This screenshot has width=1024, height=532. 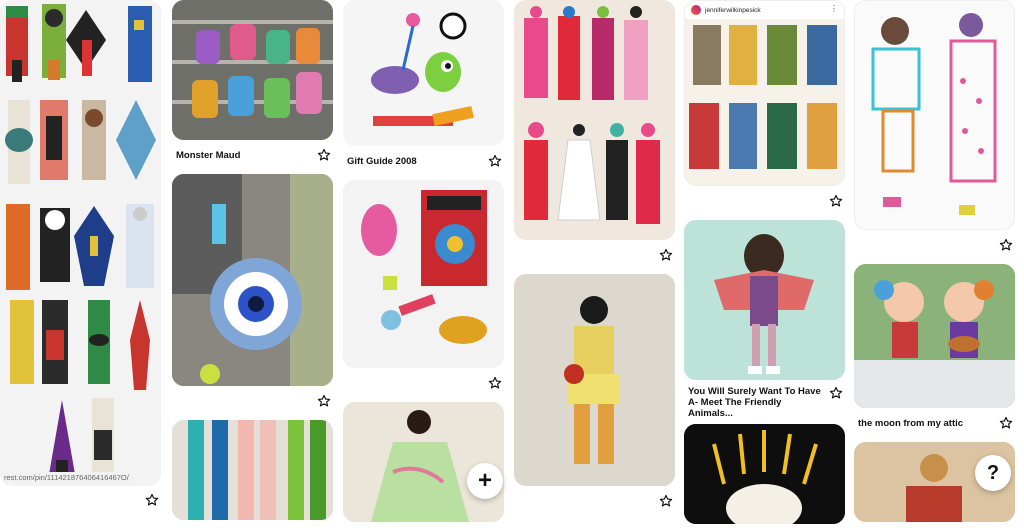 I want to click on avatar, so click(x=696, y=10).